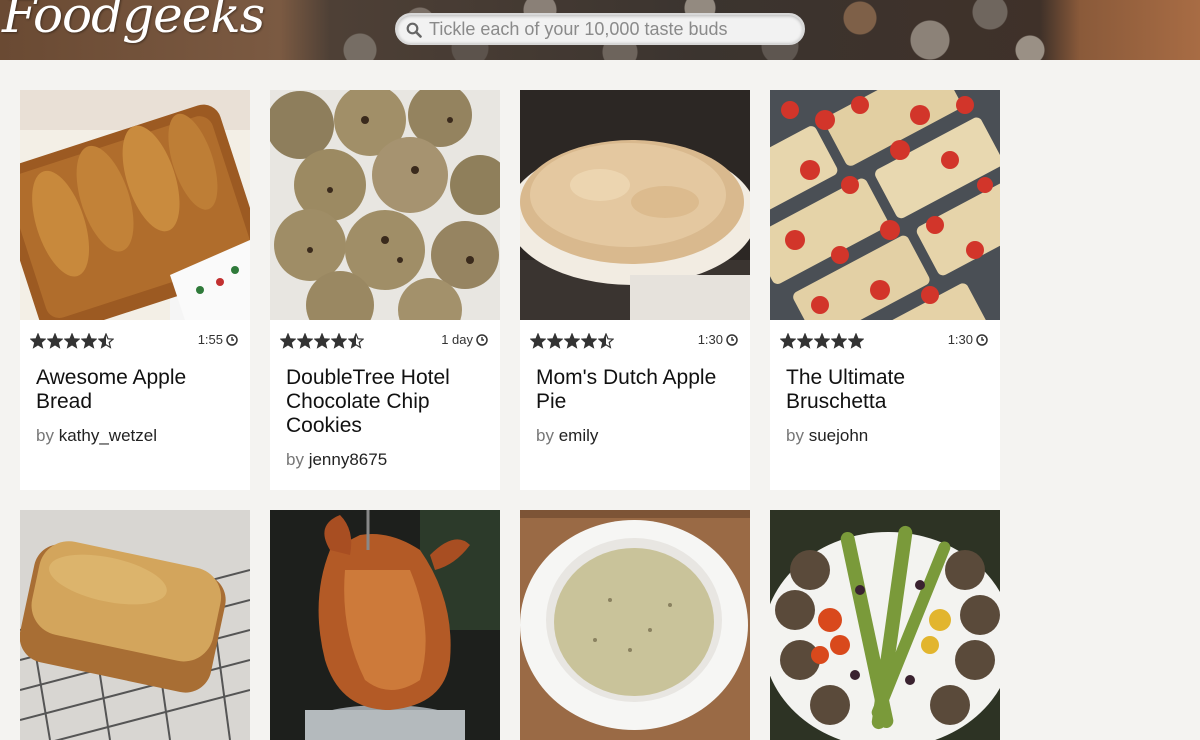 The width and height of the screenshot is (1200, 740). What do you see at coordinates (457, 339) in the screenshot?
I see `cook-time-value: 1 day` at bounding box center [457, 339].